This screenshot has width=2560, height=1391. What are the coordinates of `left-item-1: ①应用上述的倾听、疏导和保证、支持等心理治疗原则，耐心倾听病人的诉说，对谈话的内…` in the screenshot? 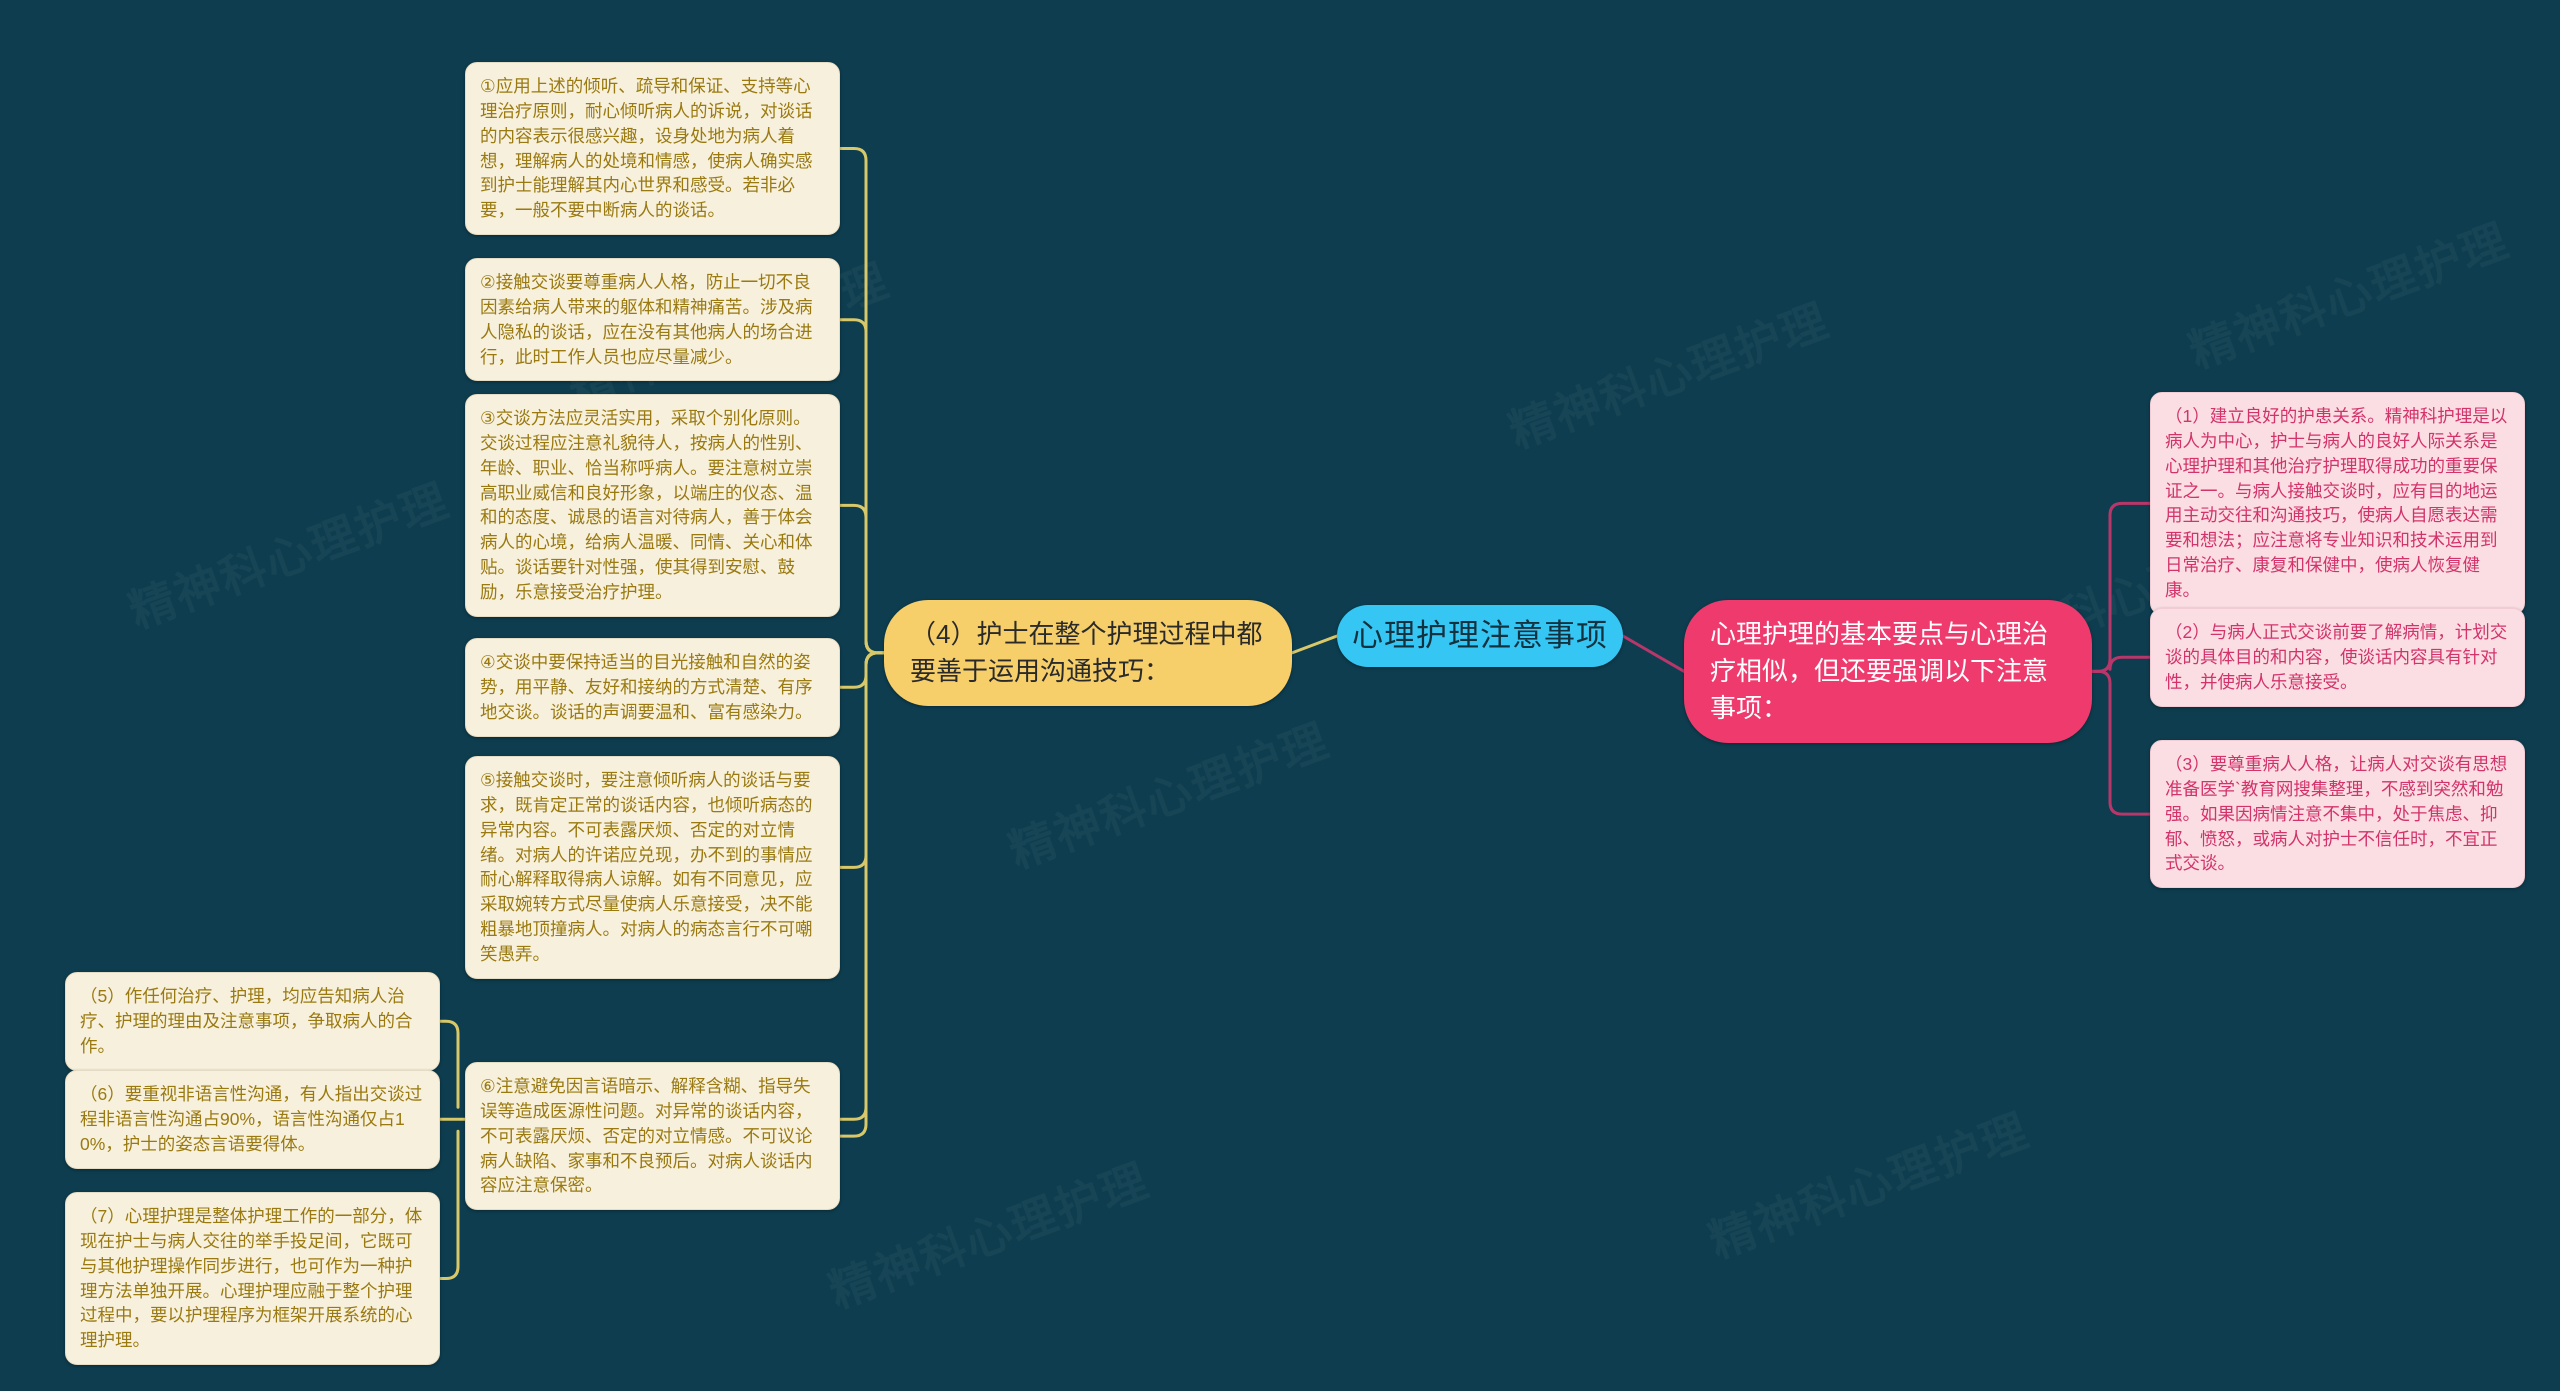 It's located at (652, 149).